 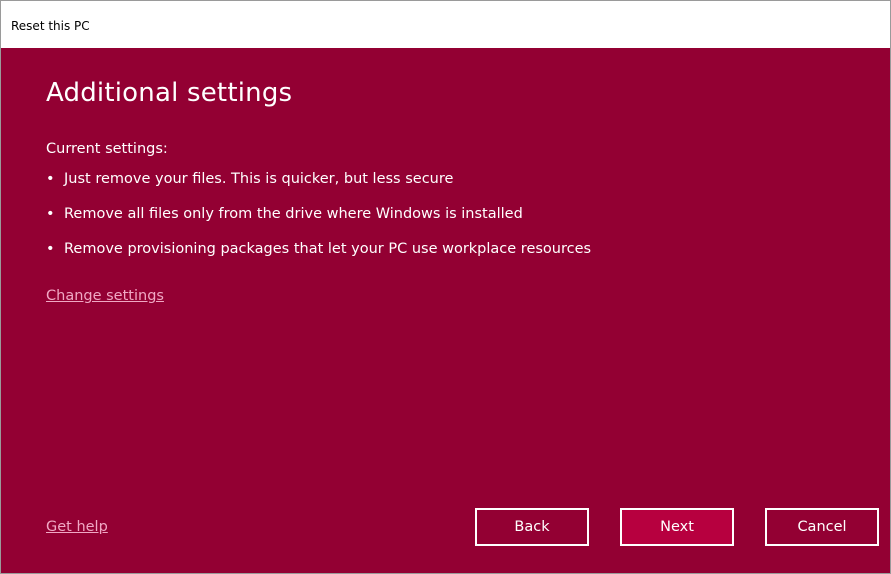 What do you see at coordinates (169, 93) in the screenshot?
I see `page-title: Additional settings` at bounding box center [169, 93].